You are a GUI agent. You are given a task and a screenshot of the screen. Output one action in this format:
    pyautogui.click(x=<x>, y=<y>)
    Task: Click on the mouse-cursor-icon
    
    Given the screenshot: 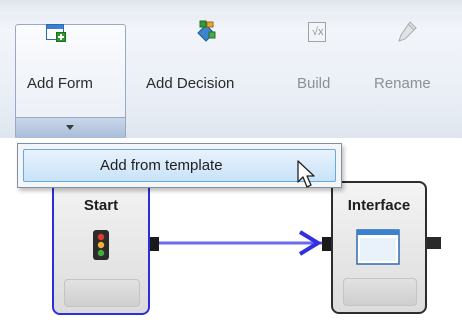 What is the action you would take?
    pyautogui.click(x=306, y=174)
    